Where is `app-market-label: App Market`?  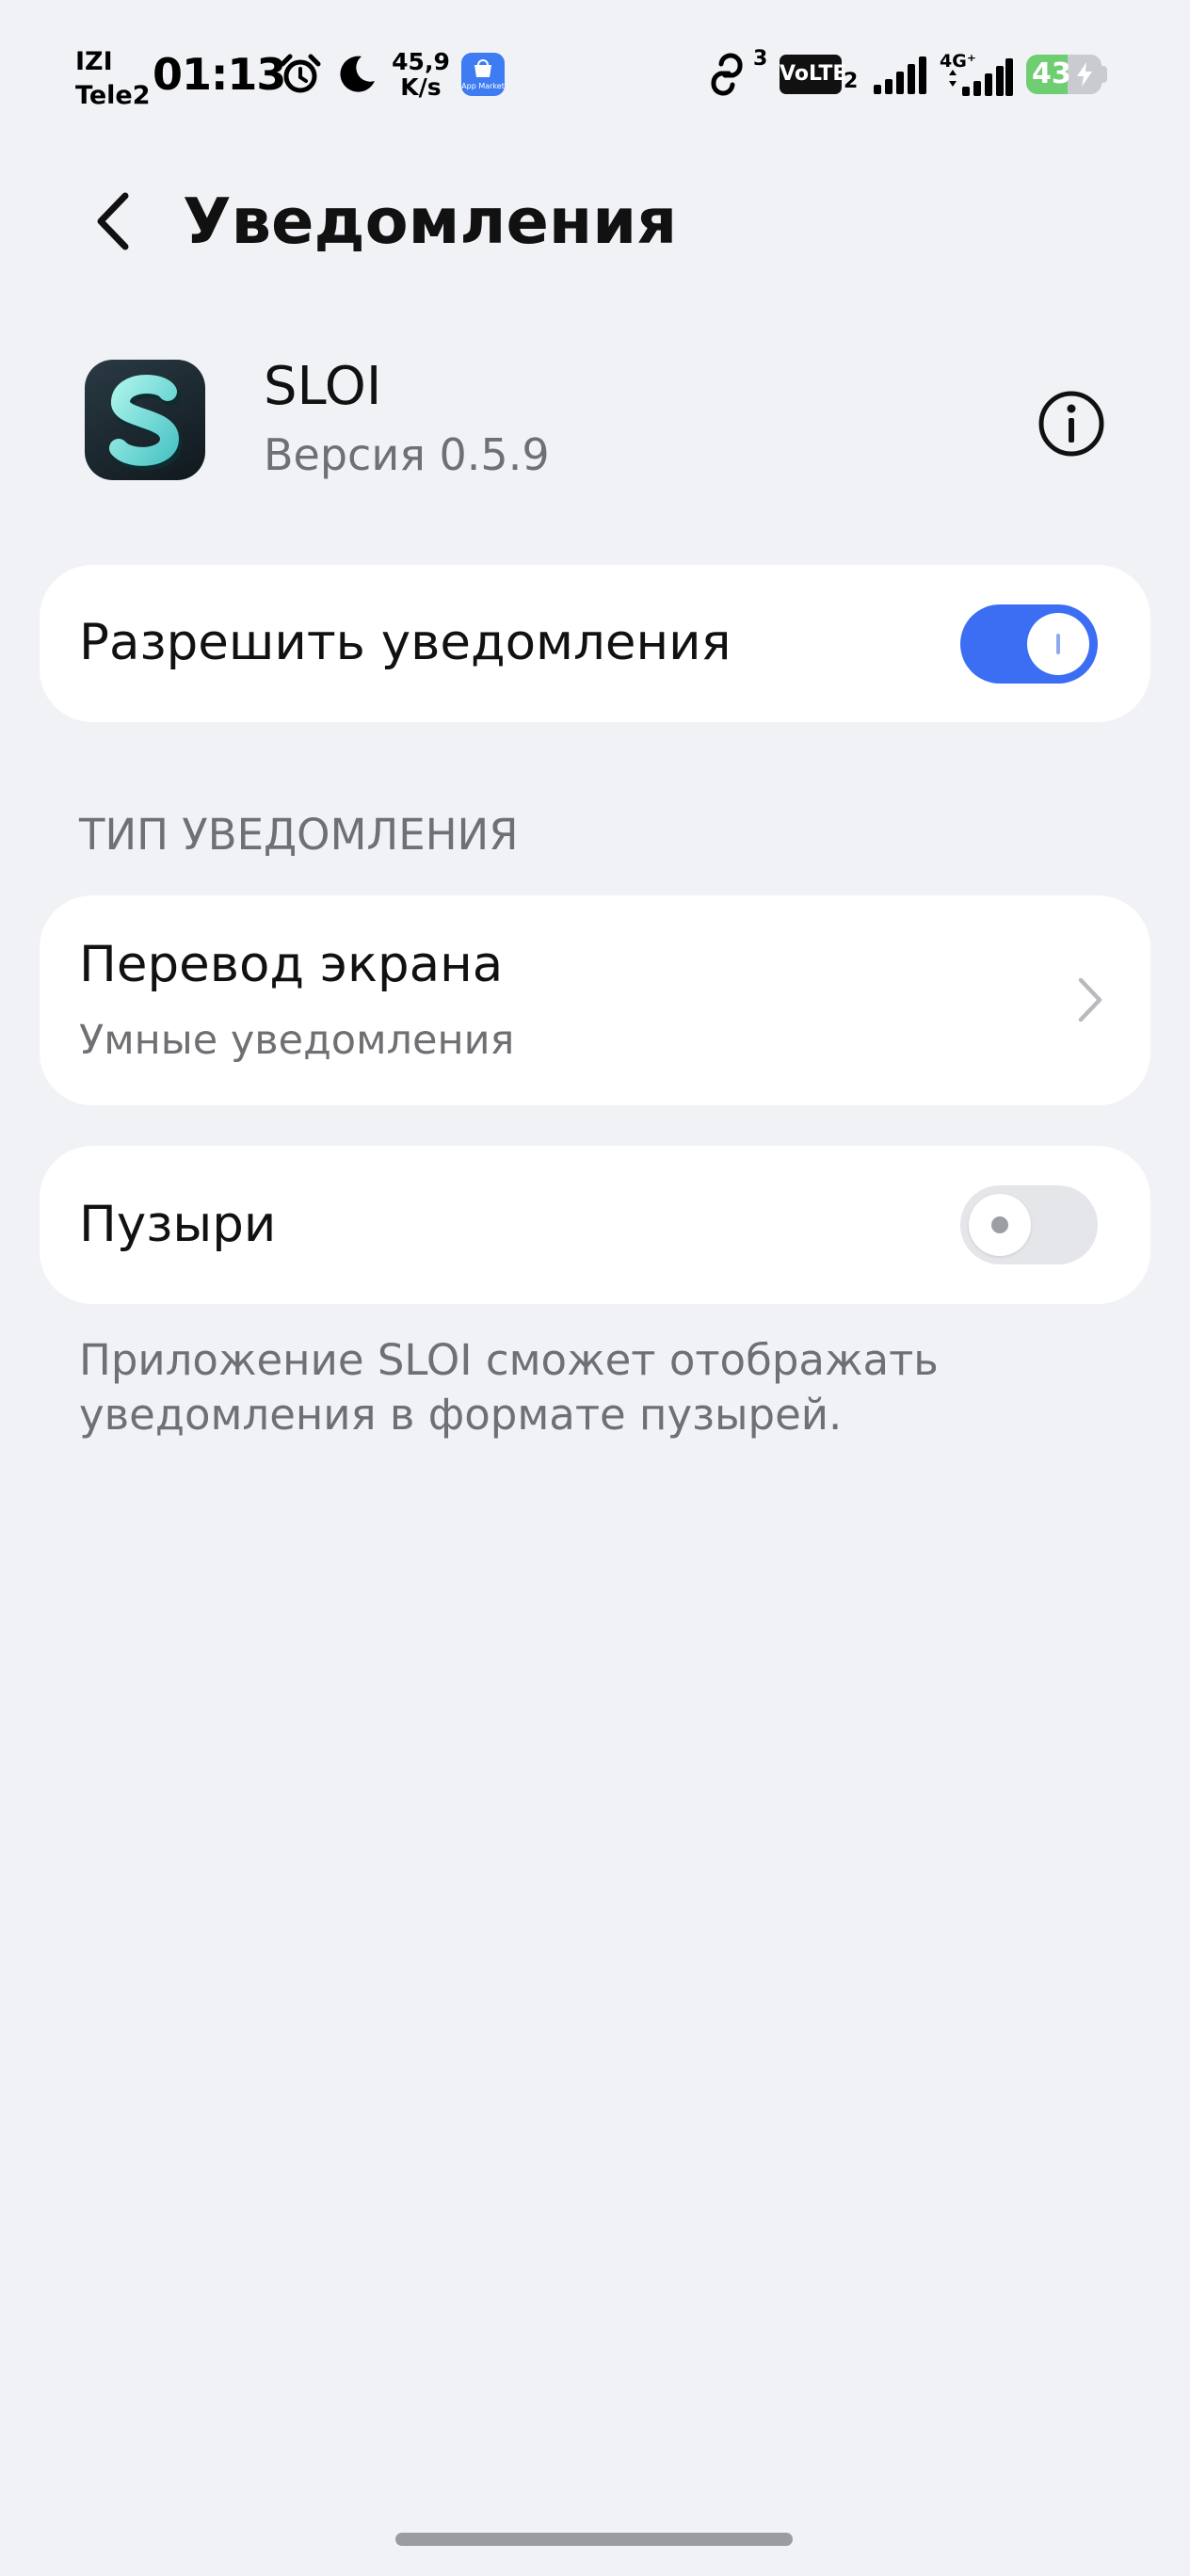 app-market-label: App Market is located at coordinates (483, 86).